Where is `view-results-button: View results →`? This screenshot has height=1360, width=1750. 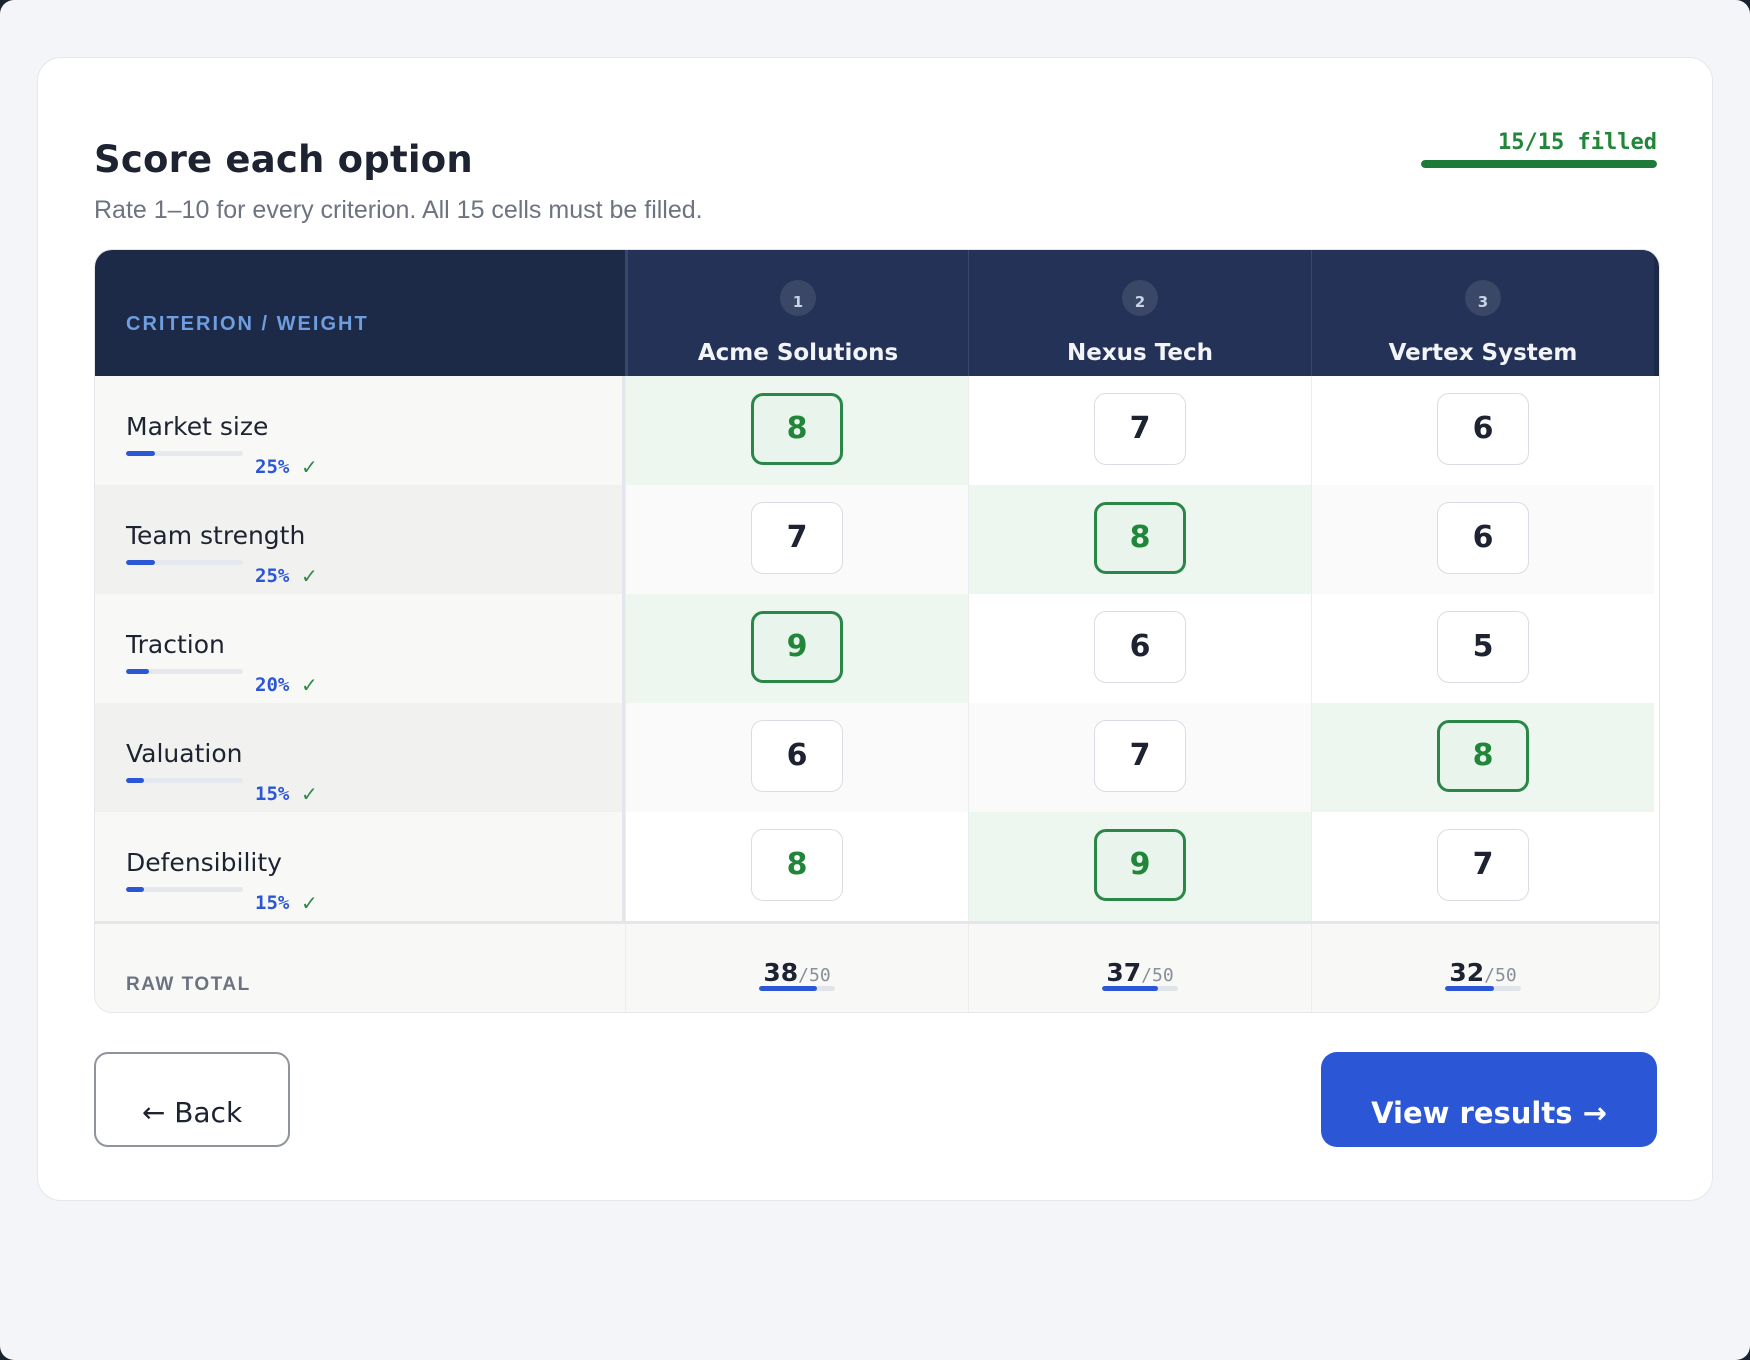 view-results-button: View results → is located at coordinates (1489, 1099).